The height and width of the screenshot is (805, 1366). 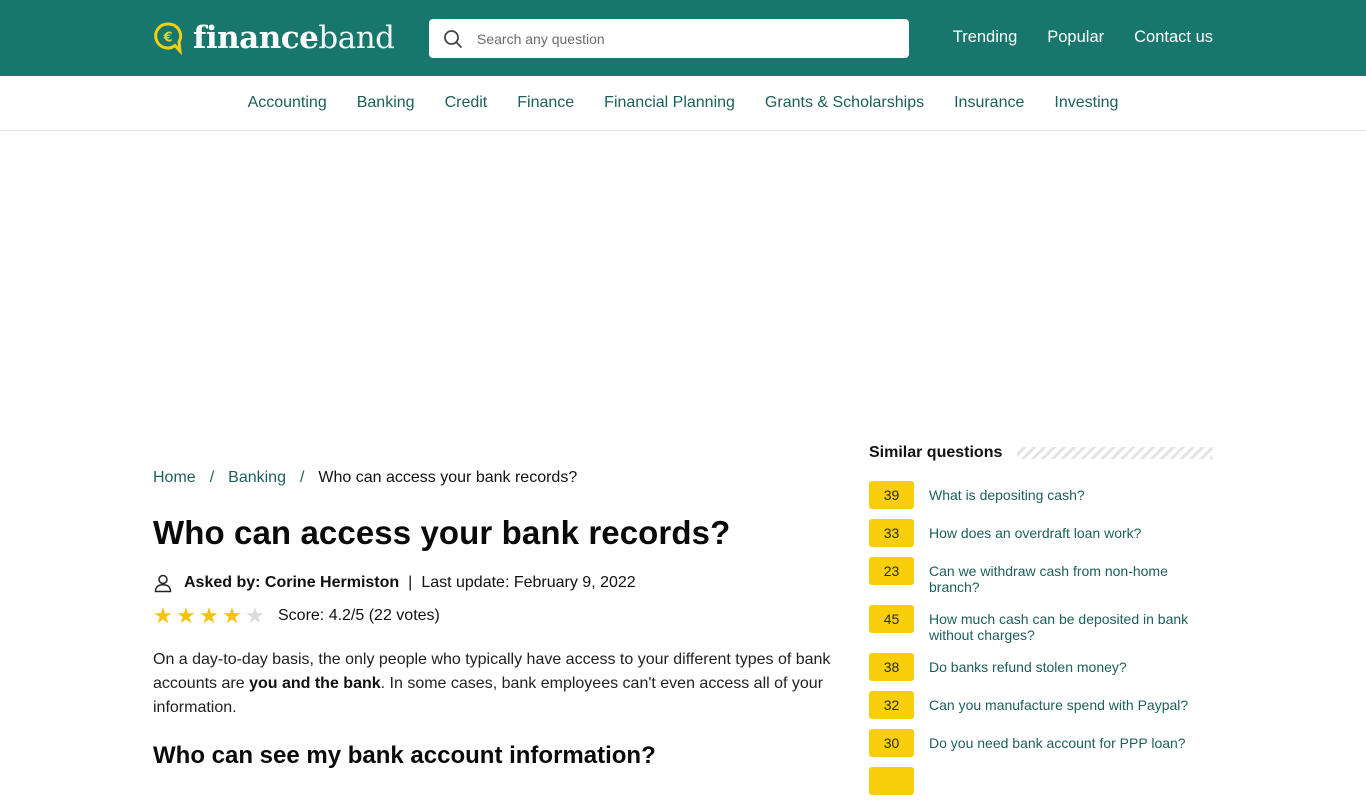 I want to click on nav-trending: Trending, so click(x=985, y=37).